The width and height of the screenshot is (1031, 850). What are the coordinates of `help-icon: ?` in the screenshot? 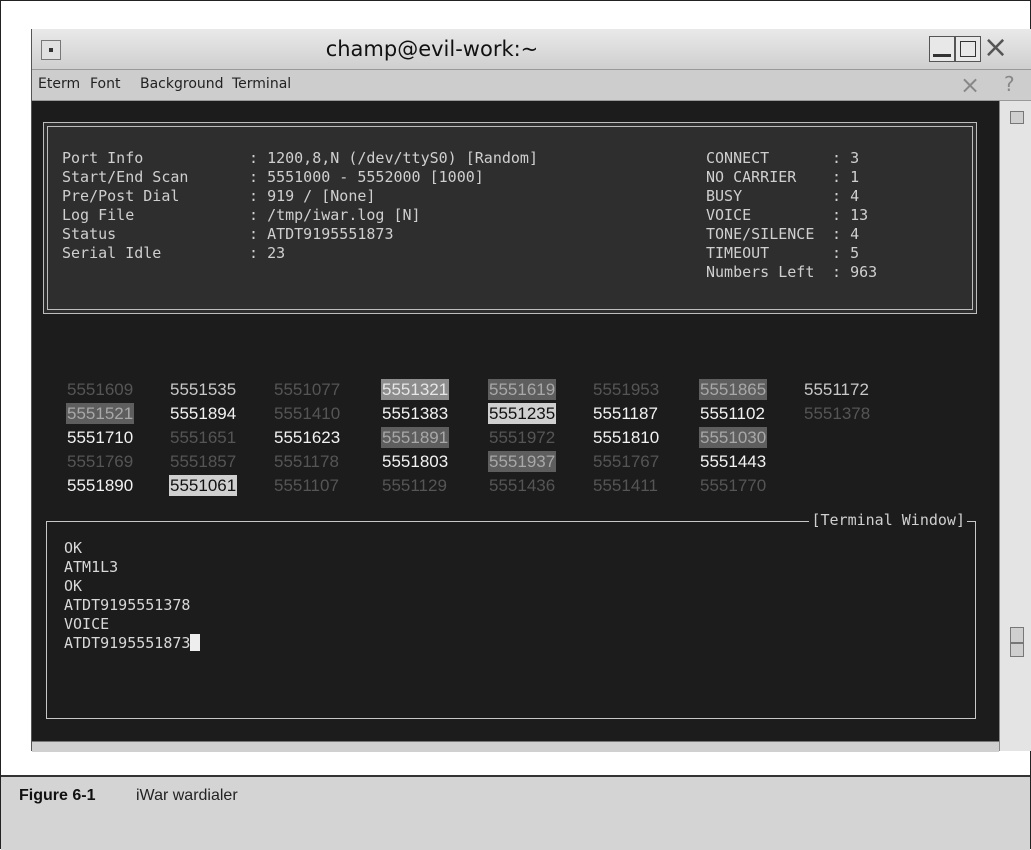 It's located at (1009, 84).